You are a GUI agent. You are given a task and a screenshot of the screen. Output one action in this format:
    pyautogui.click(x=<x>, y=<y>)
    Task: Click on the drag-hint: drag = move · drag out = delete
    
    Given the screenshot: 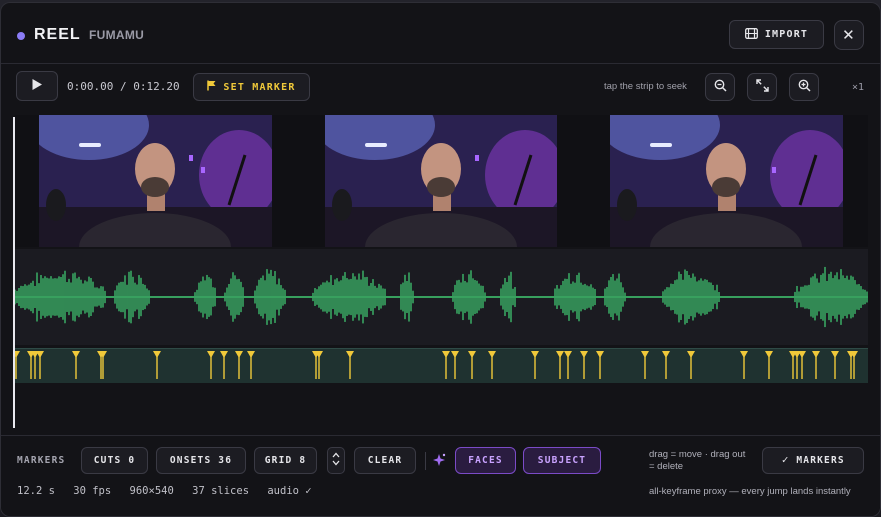 What is the action you would take?
    pyautogui.click(x=704, y=461)
    